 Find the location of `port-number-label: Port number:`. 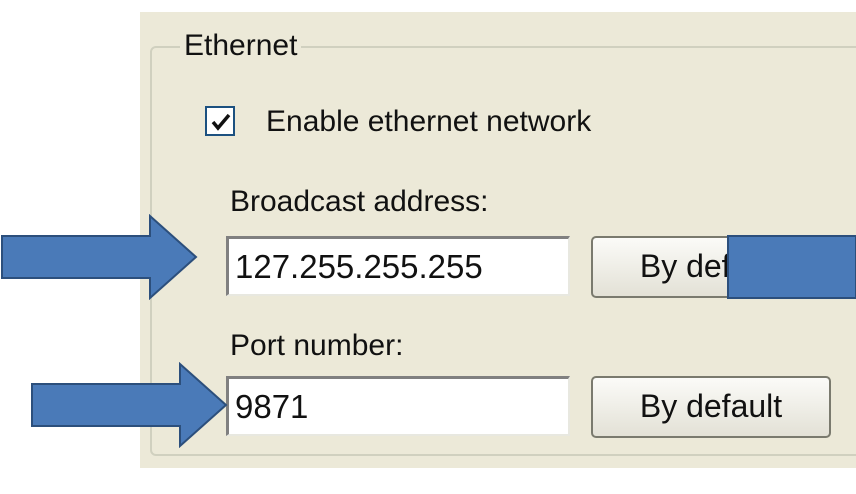

port-number-label: Port number: is located at coordinates (317, 345).